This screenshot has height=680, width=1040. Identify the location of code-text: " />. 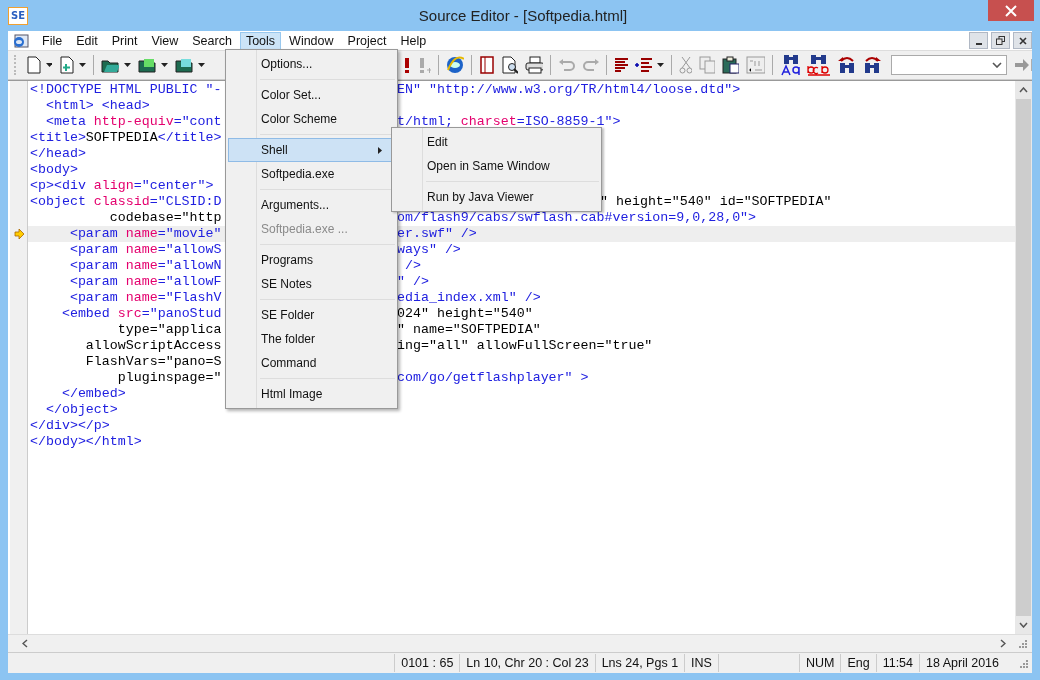
(413, 282).